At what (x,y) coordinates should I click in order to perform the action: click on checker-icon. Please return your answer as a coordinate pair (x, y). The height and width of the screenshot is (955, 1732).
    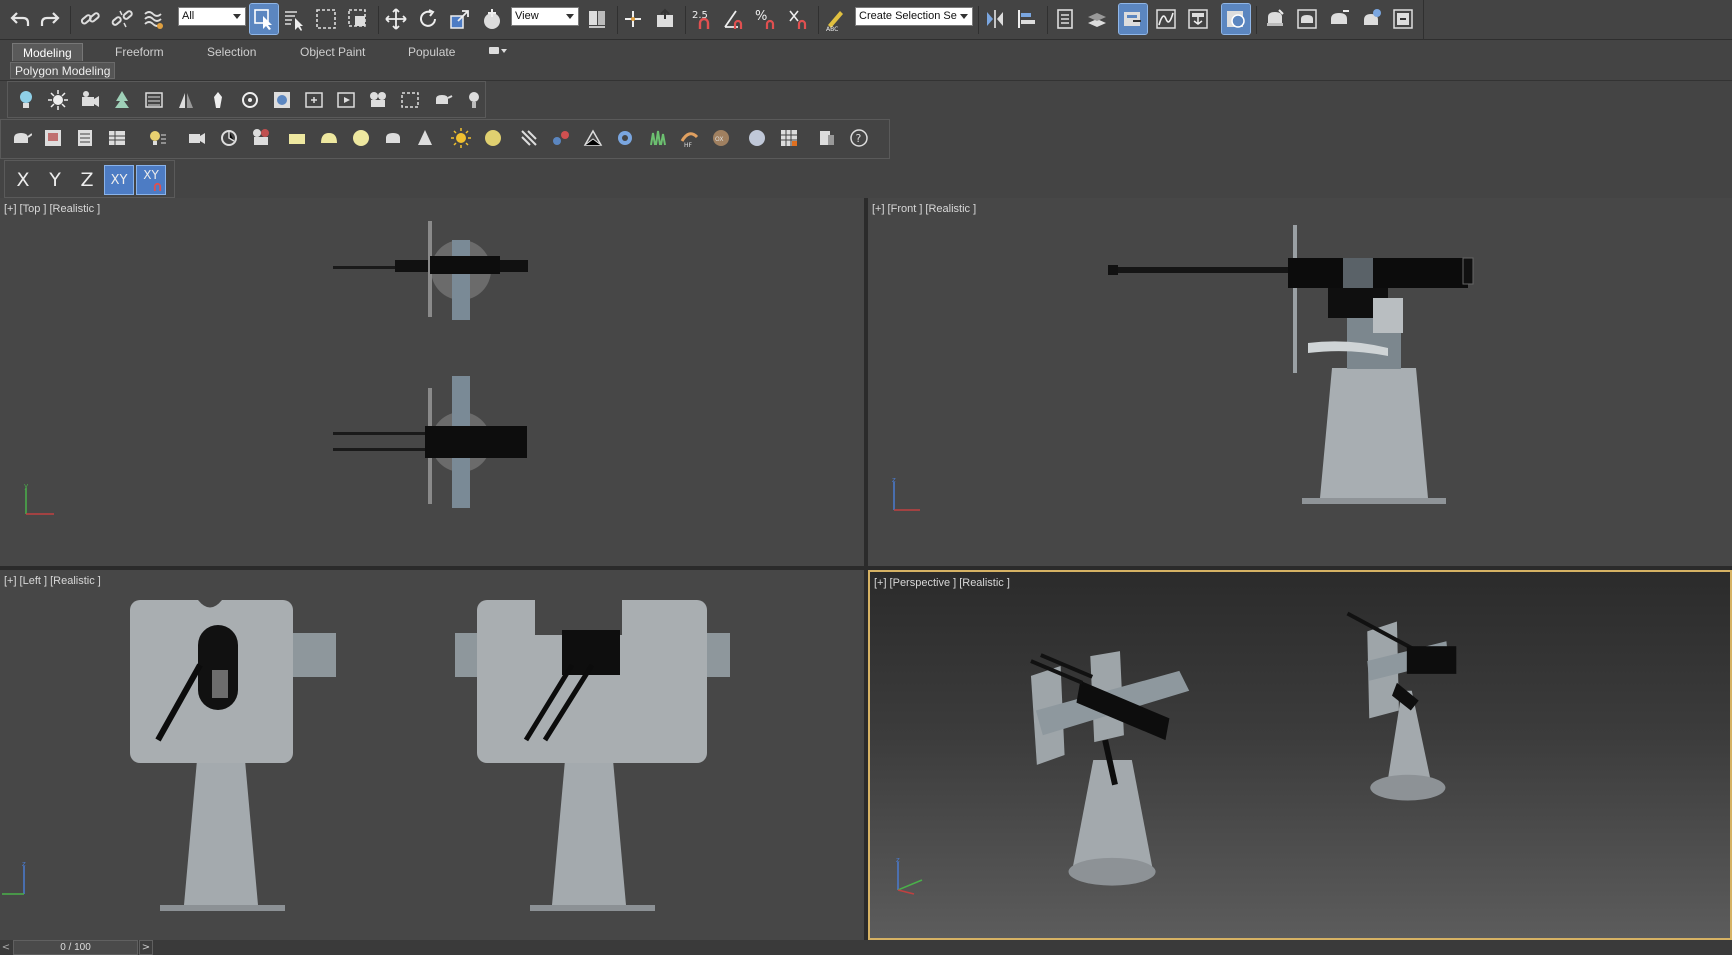
    Looking at the image, I should click on (789, 138).